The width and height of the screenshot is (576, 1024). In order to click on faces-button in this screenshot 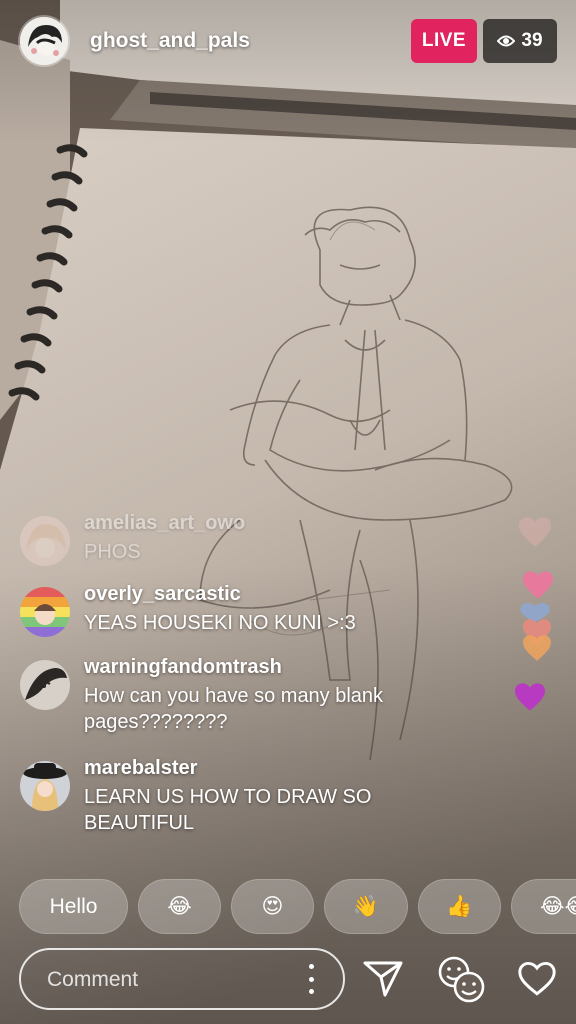, I will do `click(461, 979)`.